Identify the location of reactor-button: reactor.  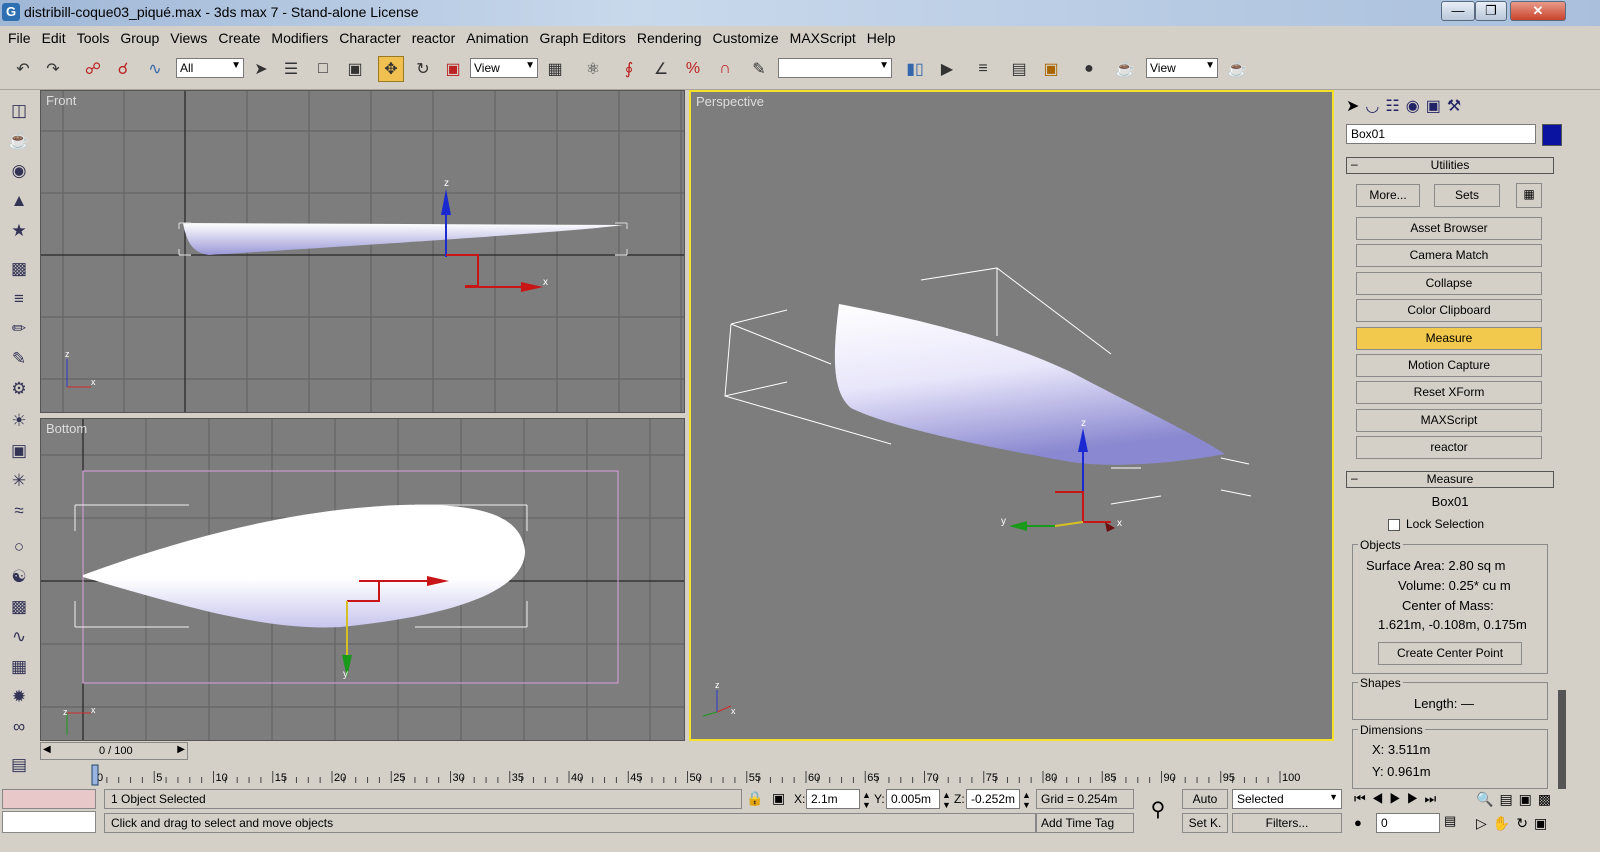
(1449, 447).